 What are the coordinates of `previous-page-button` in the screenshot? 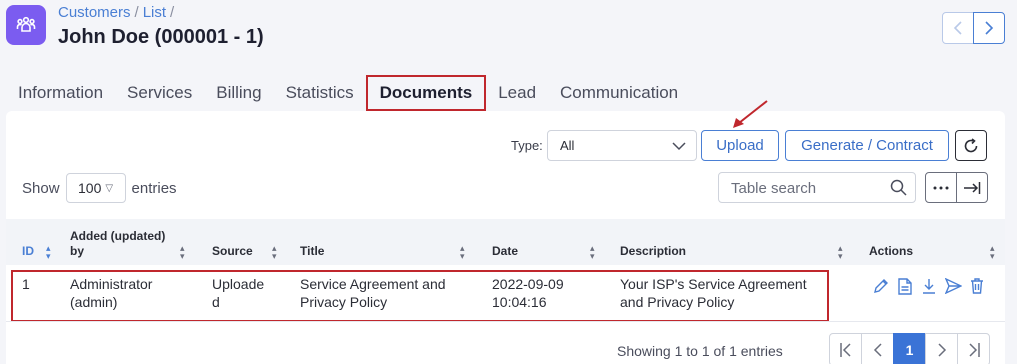 It's located at (877, 348).